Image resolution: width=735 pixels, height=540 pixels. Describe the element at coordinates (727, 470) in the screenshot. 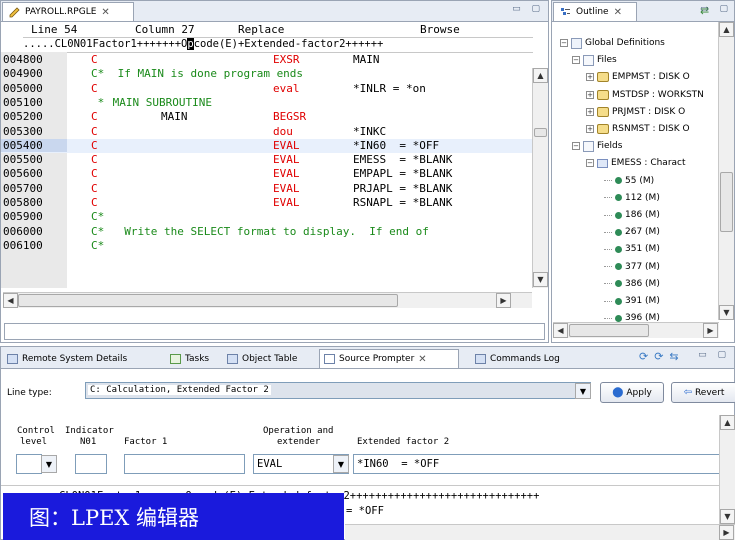

I see `prompter-vertical-scrollbar: ▲ ▼` at that location.